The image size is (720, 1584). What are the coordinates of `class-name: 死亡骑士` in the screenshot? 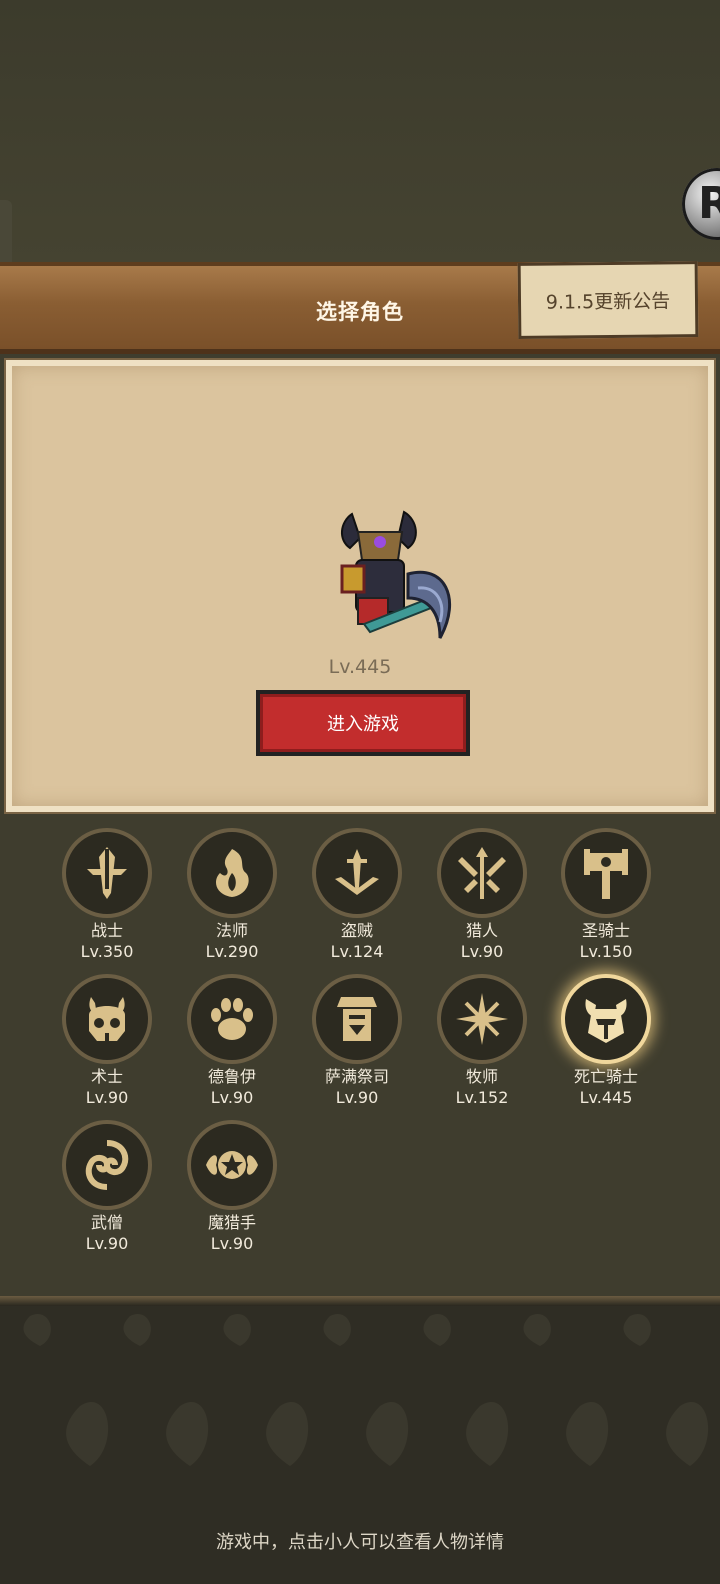 It's located at (605, 1076).